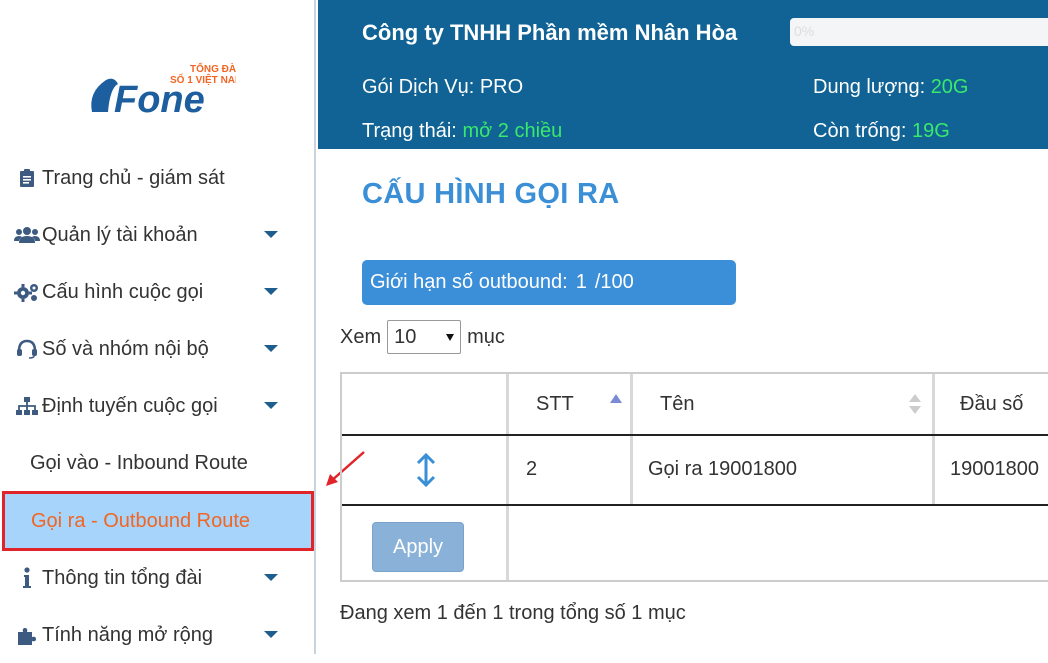 The image size is (1048, 663). I want to click on show-prefix: Xem, so click(361, 336).